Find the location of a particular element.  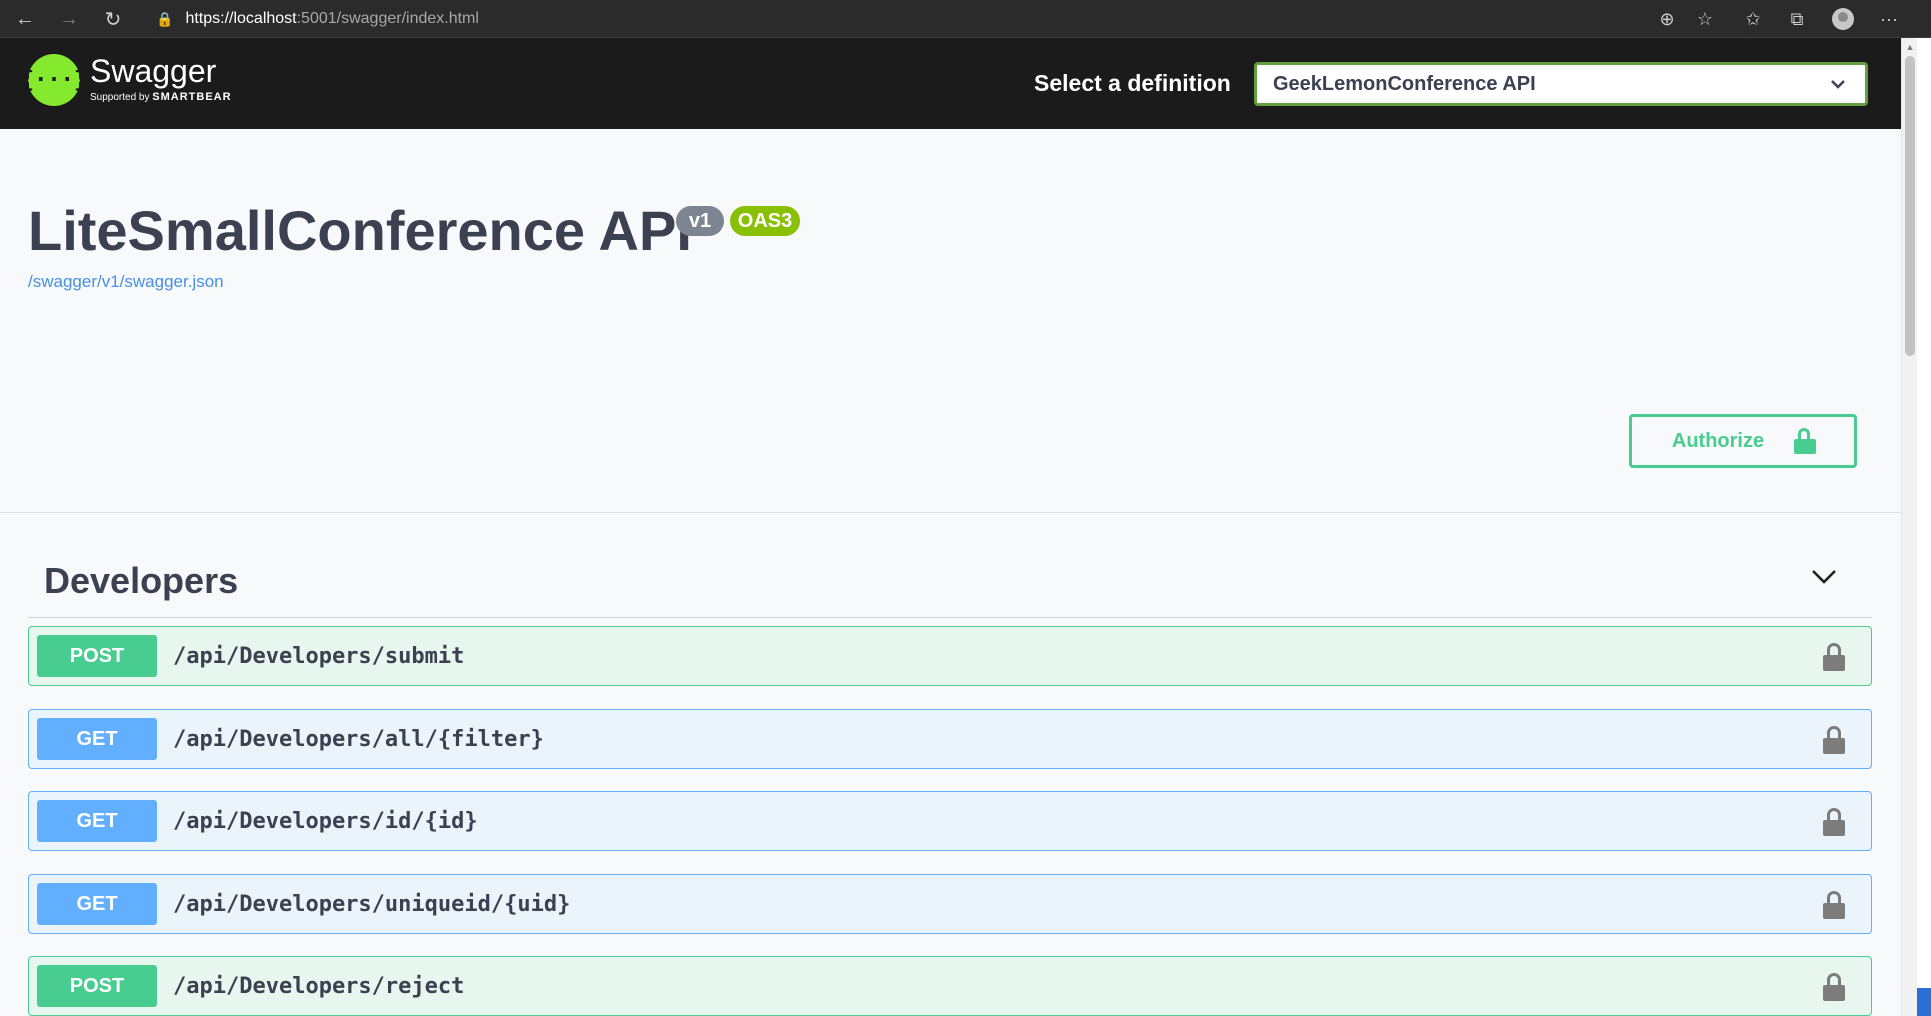

lock-icon: 🔒 is located at coordinates (164, 19).